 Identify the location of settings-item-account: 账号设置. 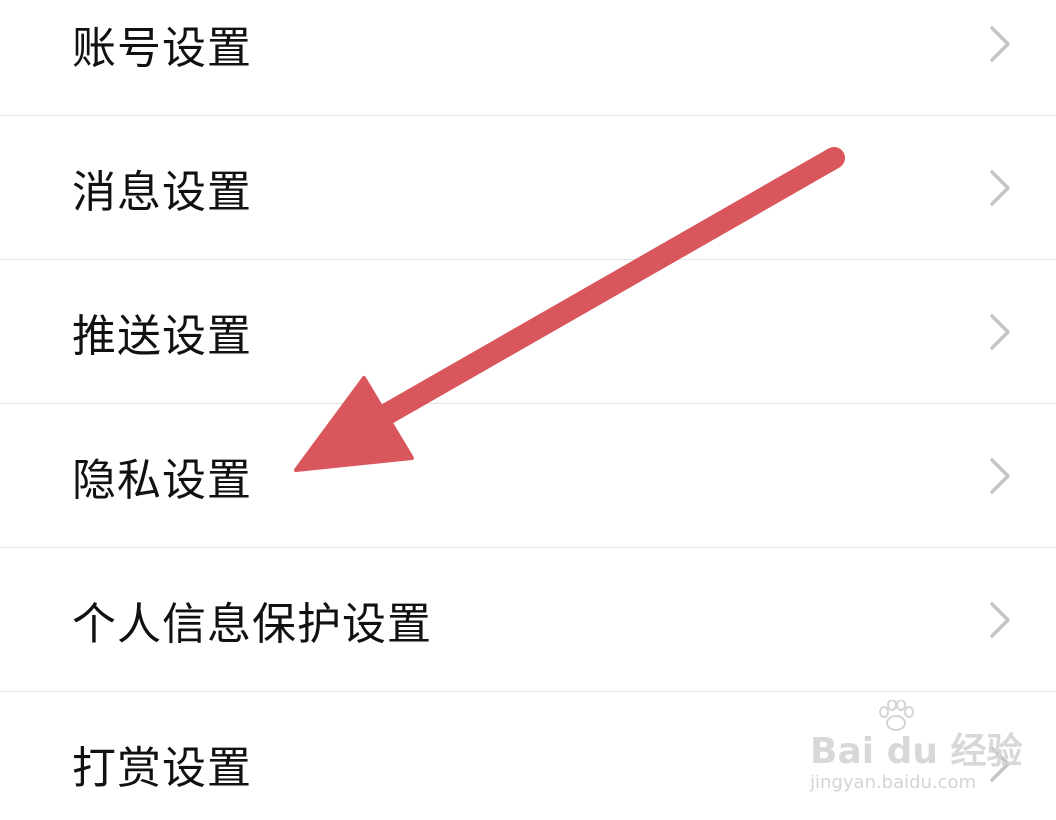
(528, 58).